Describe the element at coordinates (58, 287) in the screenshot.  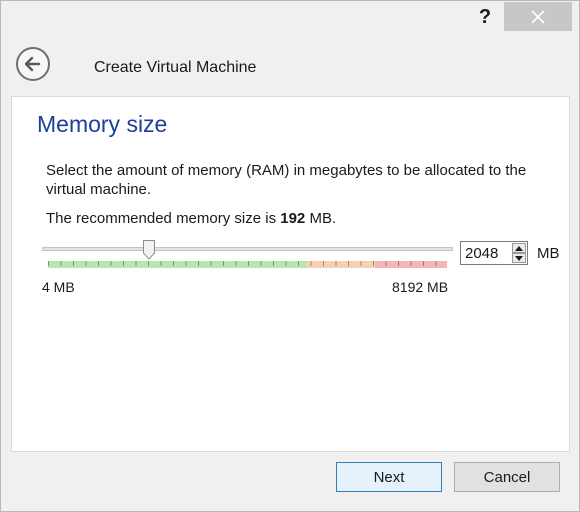
I see `slider-min-label: 4 MB` at that location.